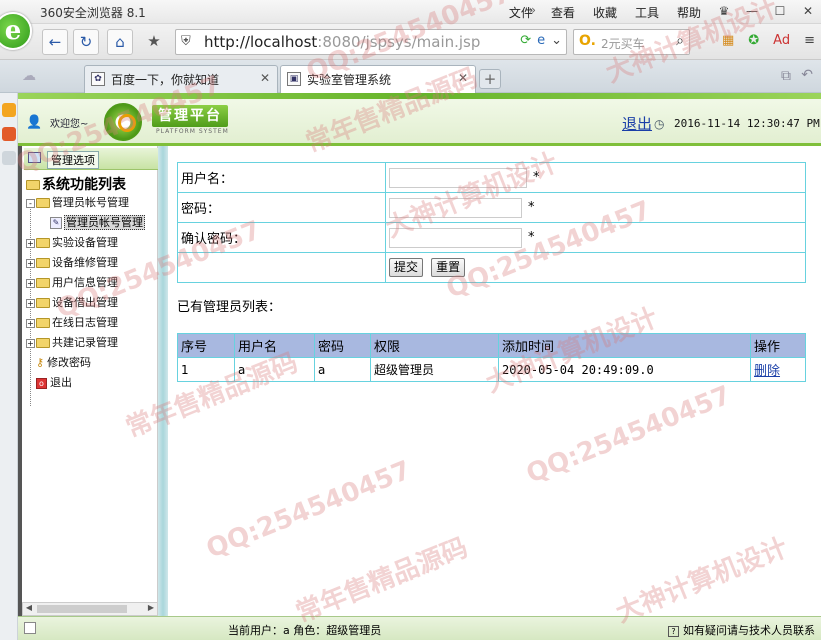  What do you see at coordinates (563, 12) in the screenshot?
I see `menu-view: 查看` at bounding box center [563, 12].